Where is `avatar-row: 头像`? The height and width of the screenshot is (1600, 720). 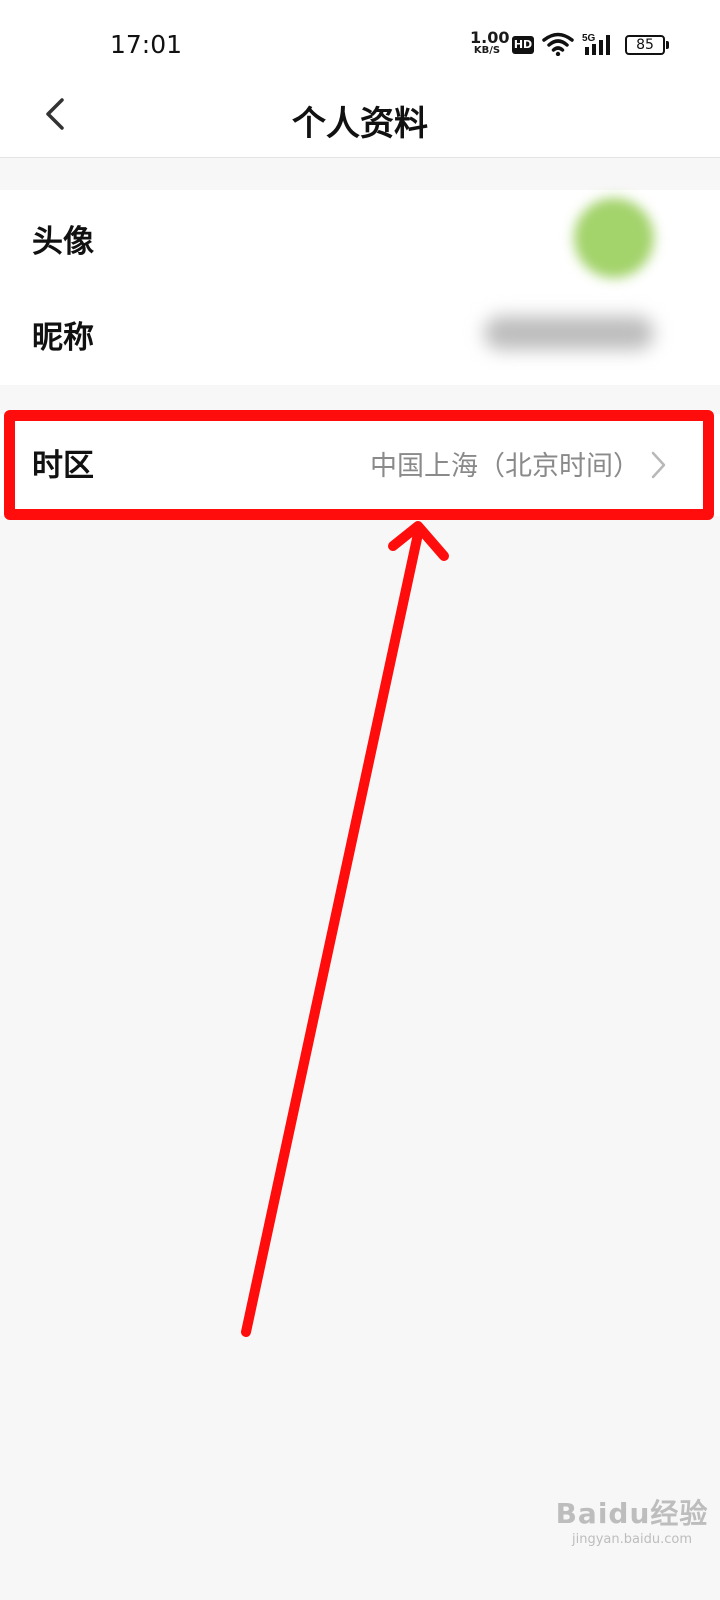 avatar-row: 头像 is located at coordinates (360, 238).